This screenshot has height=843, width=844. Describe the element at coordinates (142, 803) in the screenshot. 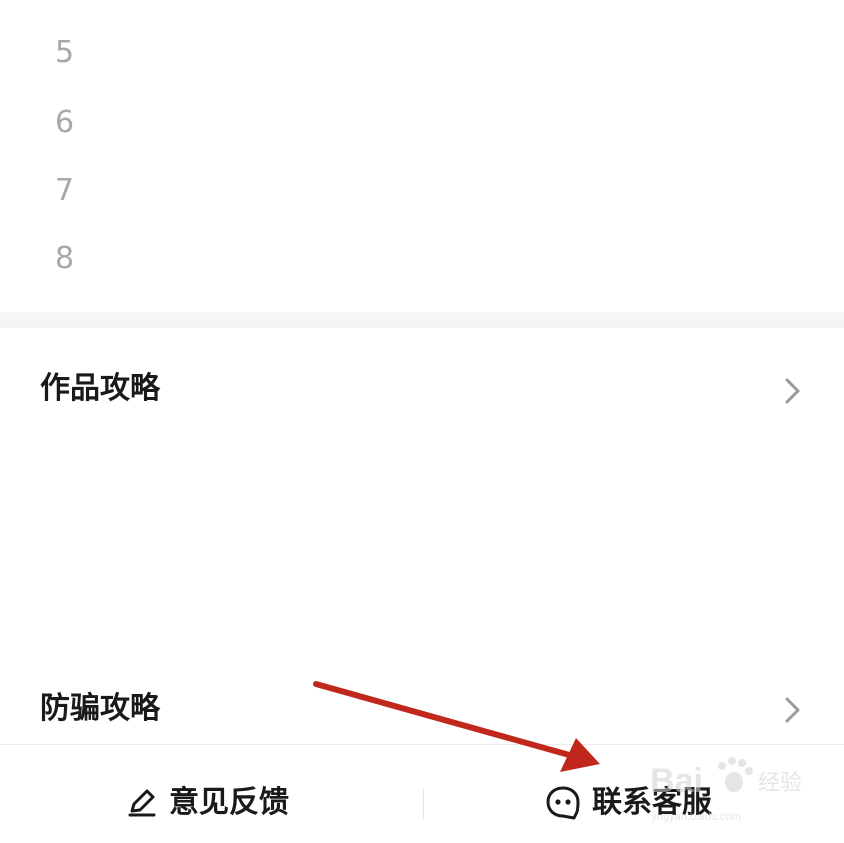

I see `edit-pen-icon` at that location.